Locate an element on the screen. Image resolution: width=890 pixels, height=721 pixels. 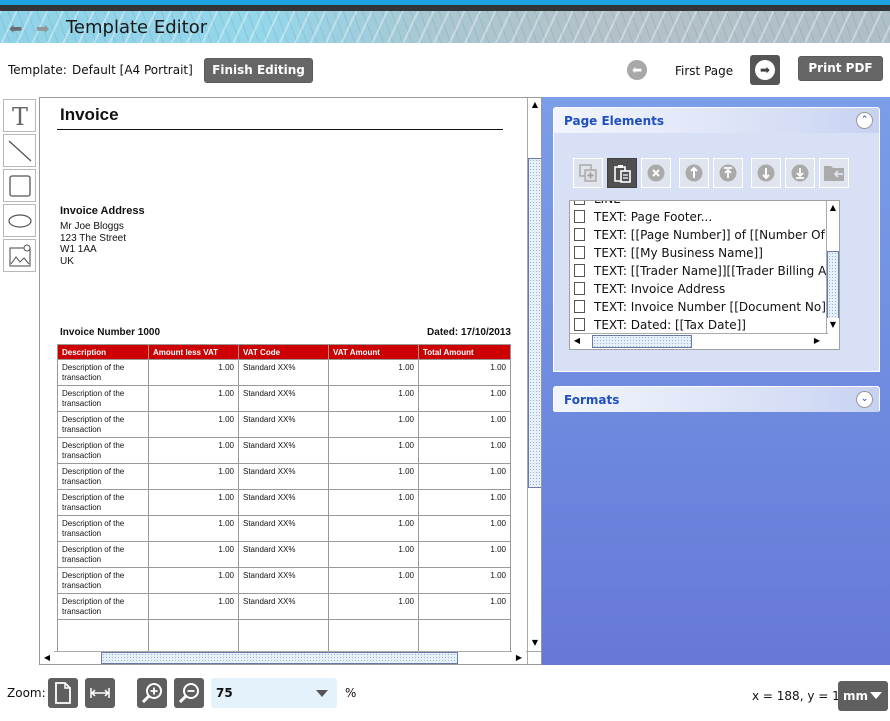
expand-icon: ⌄ is located at coordinates (864, 399).